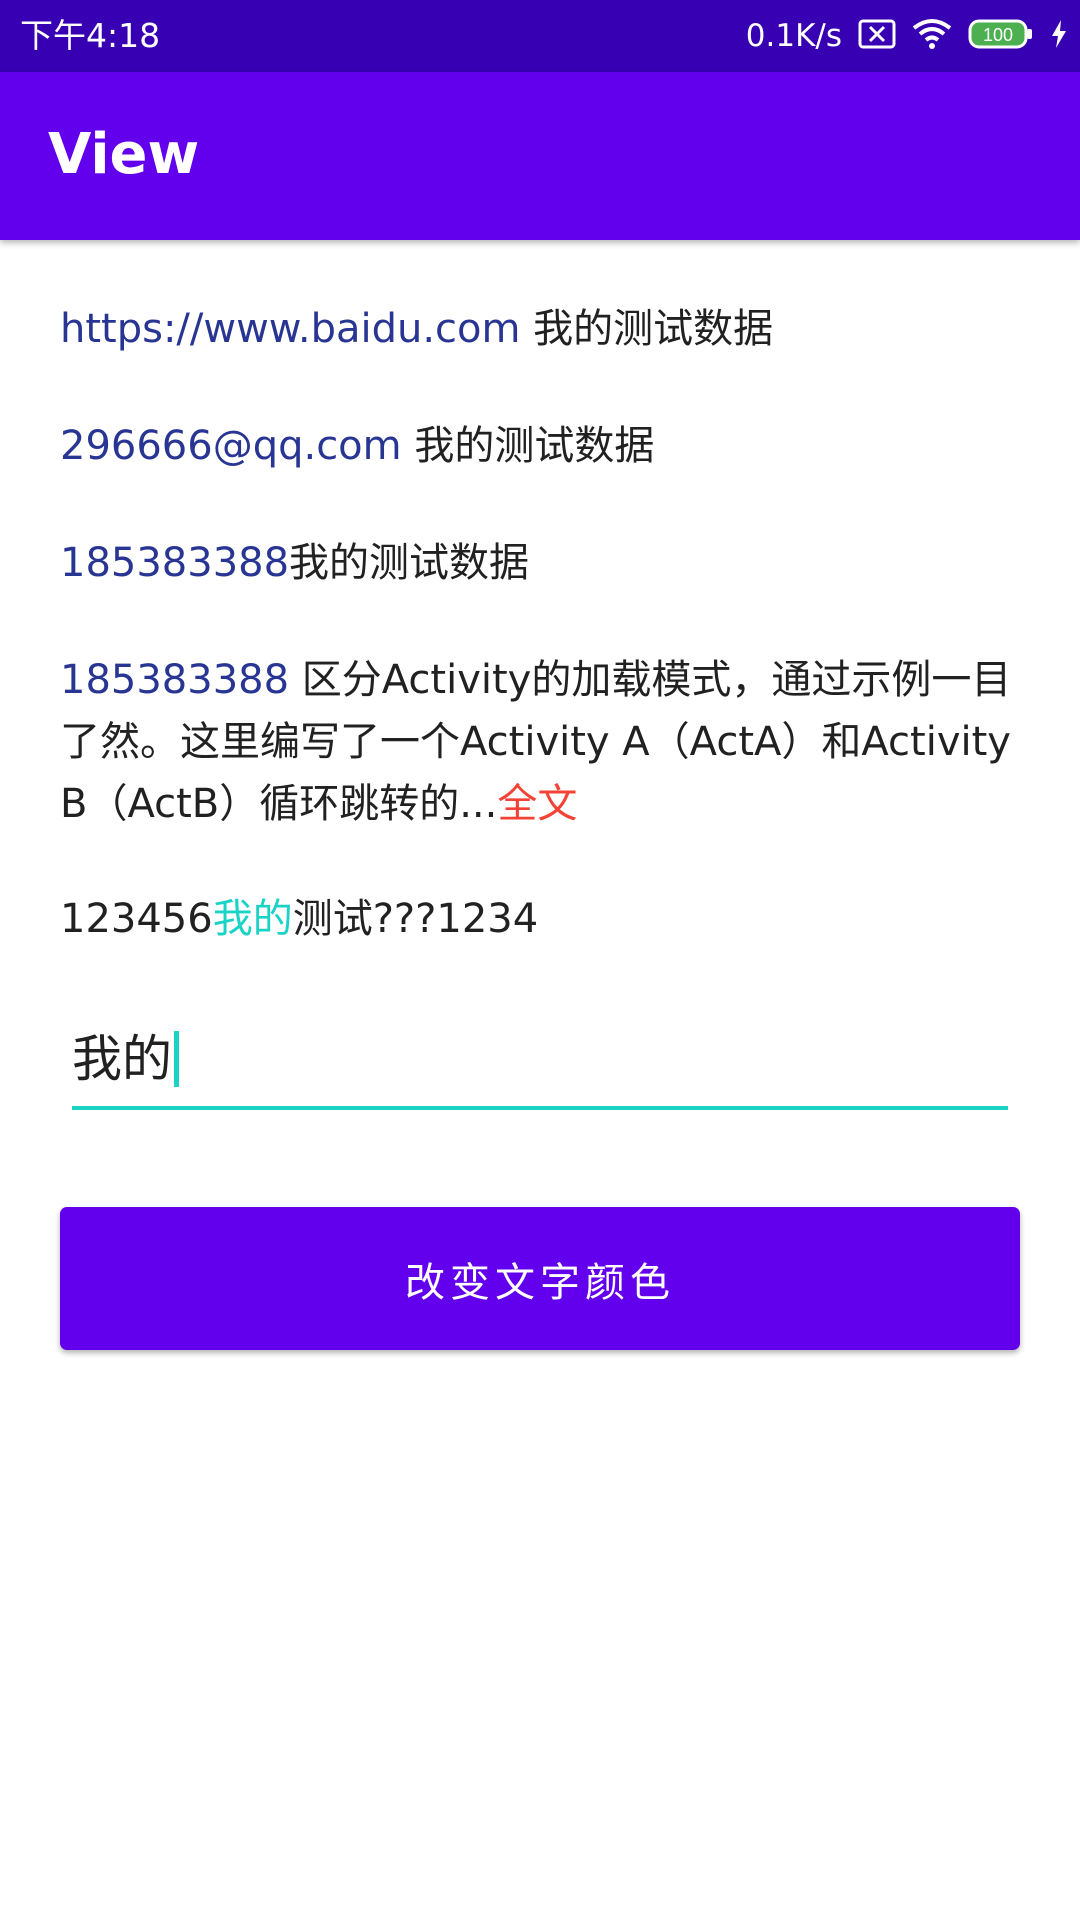 The height and width of the screenshot is (1920, 1080). What do you see at coordinates (124, 154) in the screenshot?
I see `page-title: View` at bounding box center [124, 154].